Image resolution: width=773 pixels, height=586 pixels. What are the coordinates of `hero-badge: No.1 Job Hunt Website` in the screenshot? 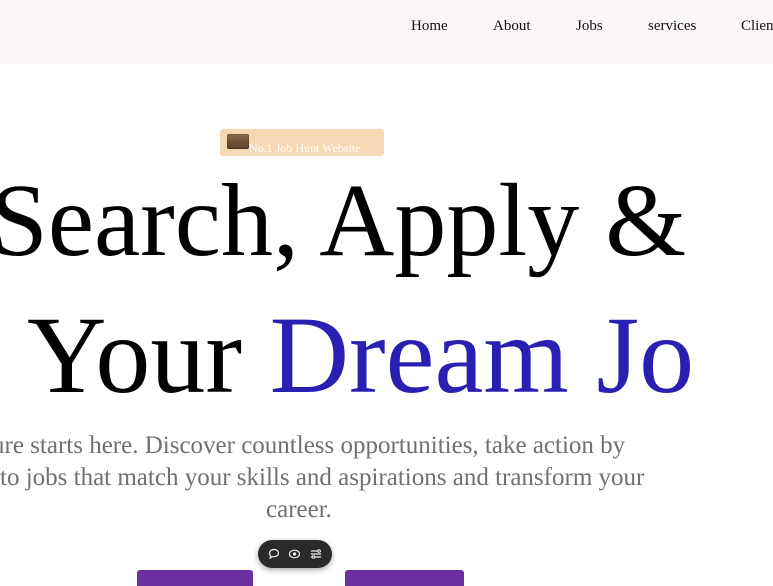 It's located at (302, 142).